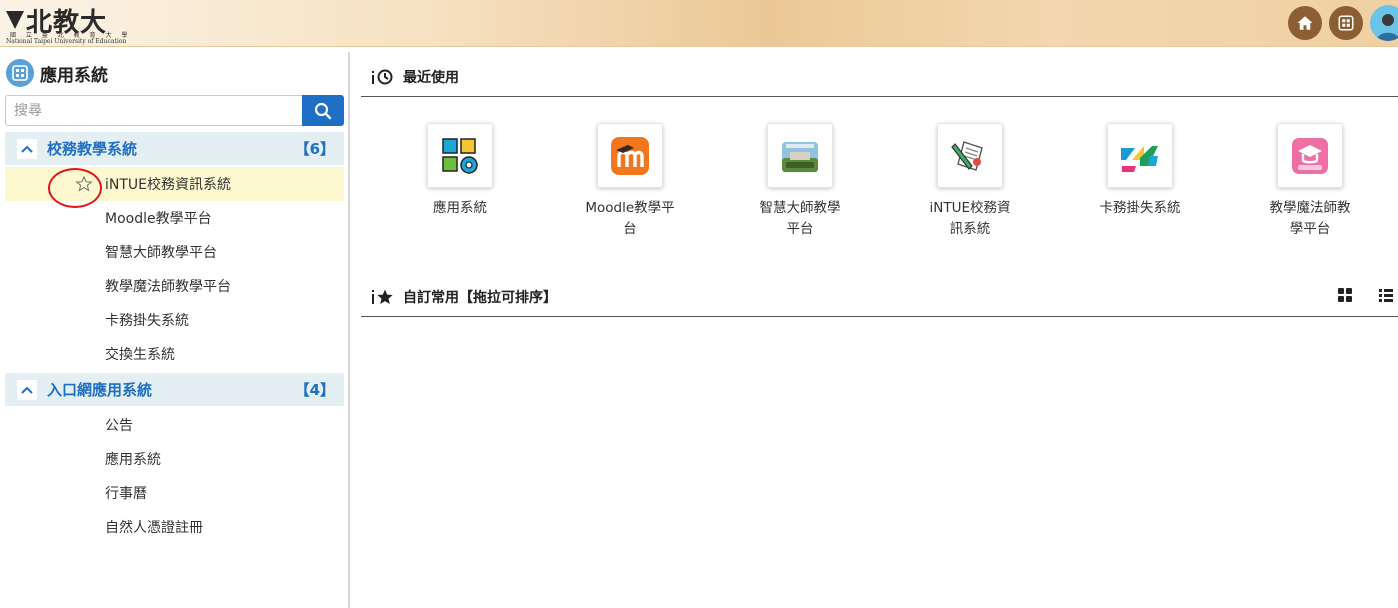 This screenshot has height=608, width=1398. What do you see at coordinates (879, 77) in the screenshot?
I see `recent-section-header: 最近使用` at bounding box center [879, 77].